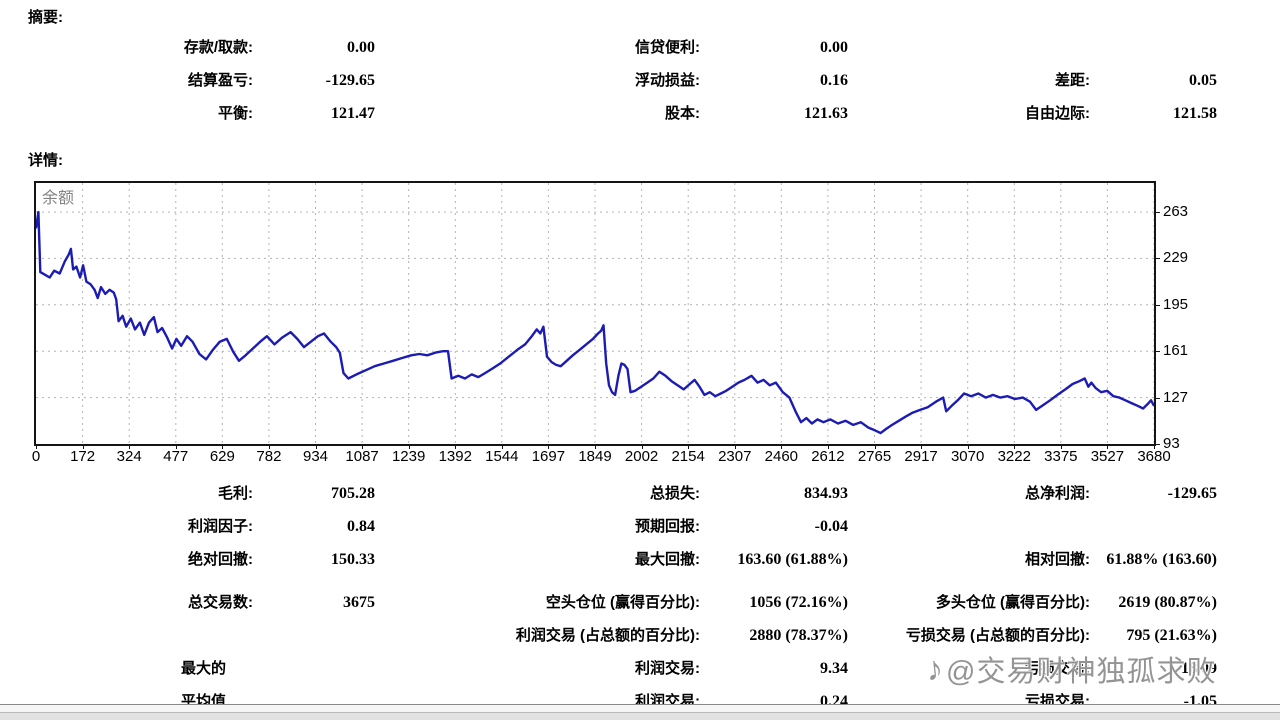 The width and height of the screenshot is (1280, 720). What do you see at coordinates (58, 198) in the screenshot?
I see `chart-series-label: 余额` at bounding box center [58, 198].